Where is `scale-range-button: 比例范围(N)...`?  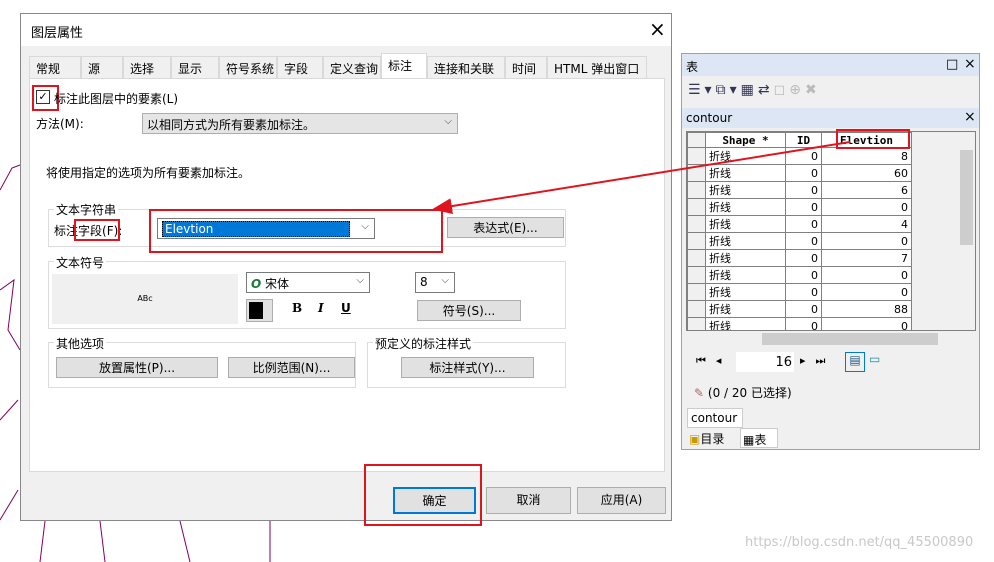
scale-range-button: 比例范围(N)... is located at coordinates (291, 367).